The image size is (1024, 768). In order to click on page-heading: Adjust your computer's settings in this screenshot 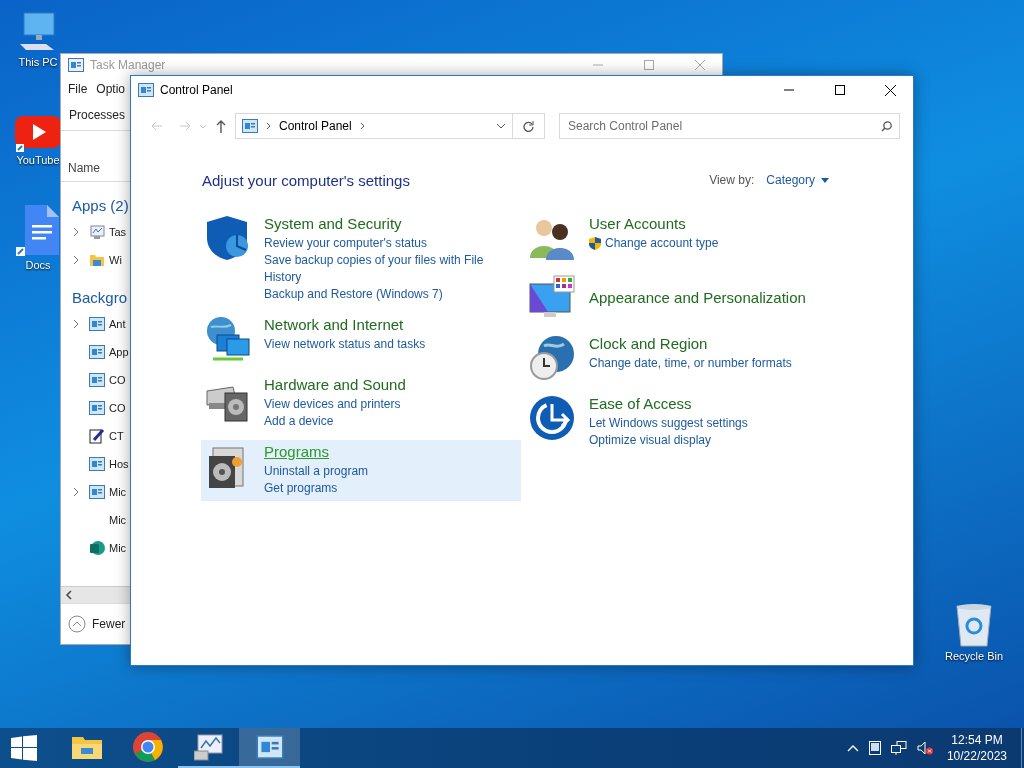, I will do `click(306, 180)`.